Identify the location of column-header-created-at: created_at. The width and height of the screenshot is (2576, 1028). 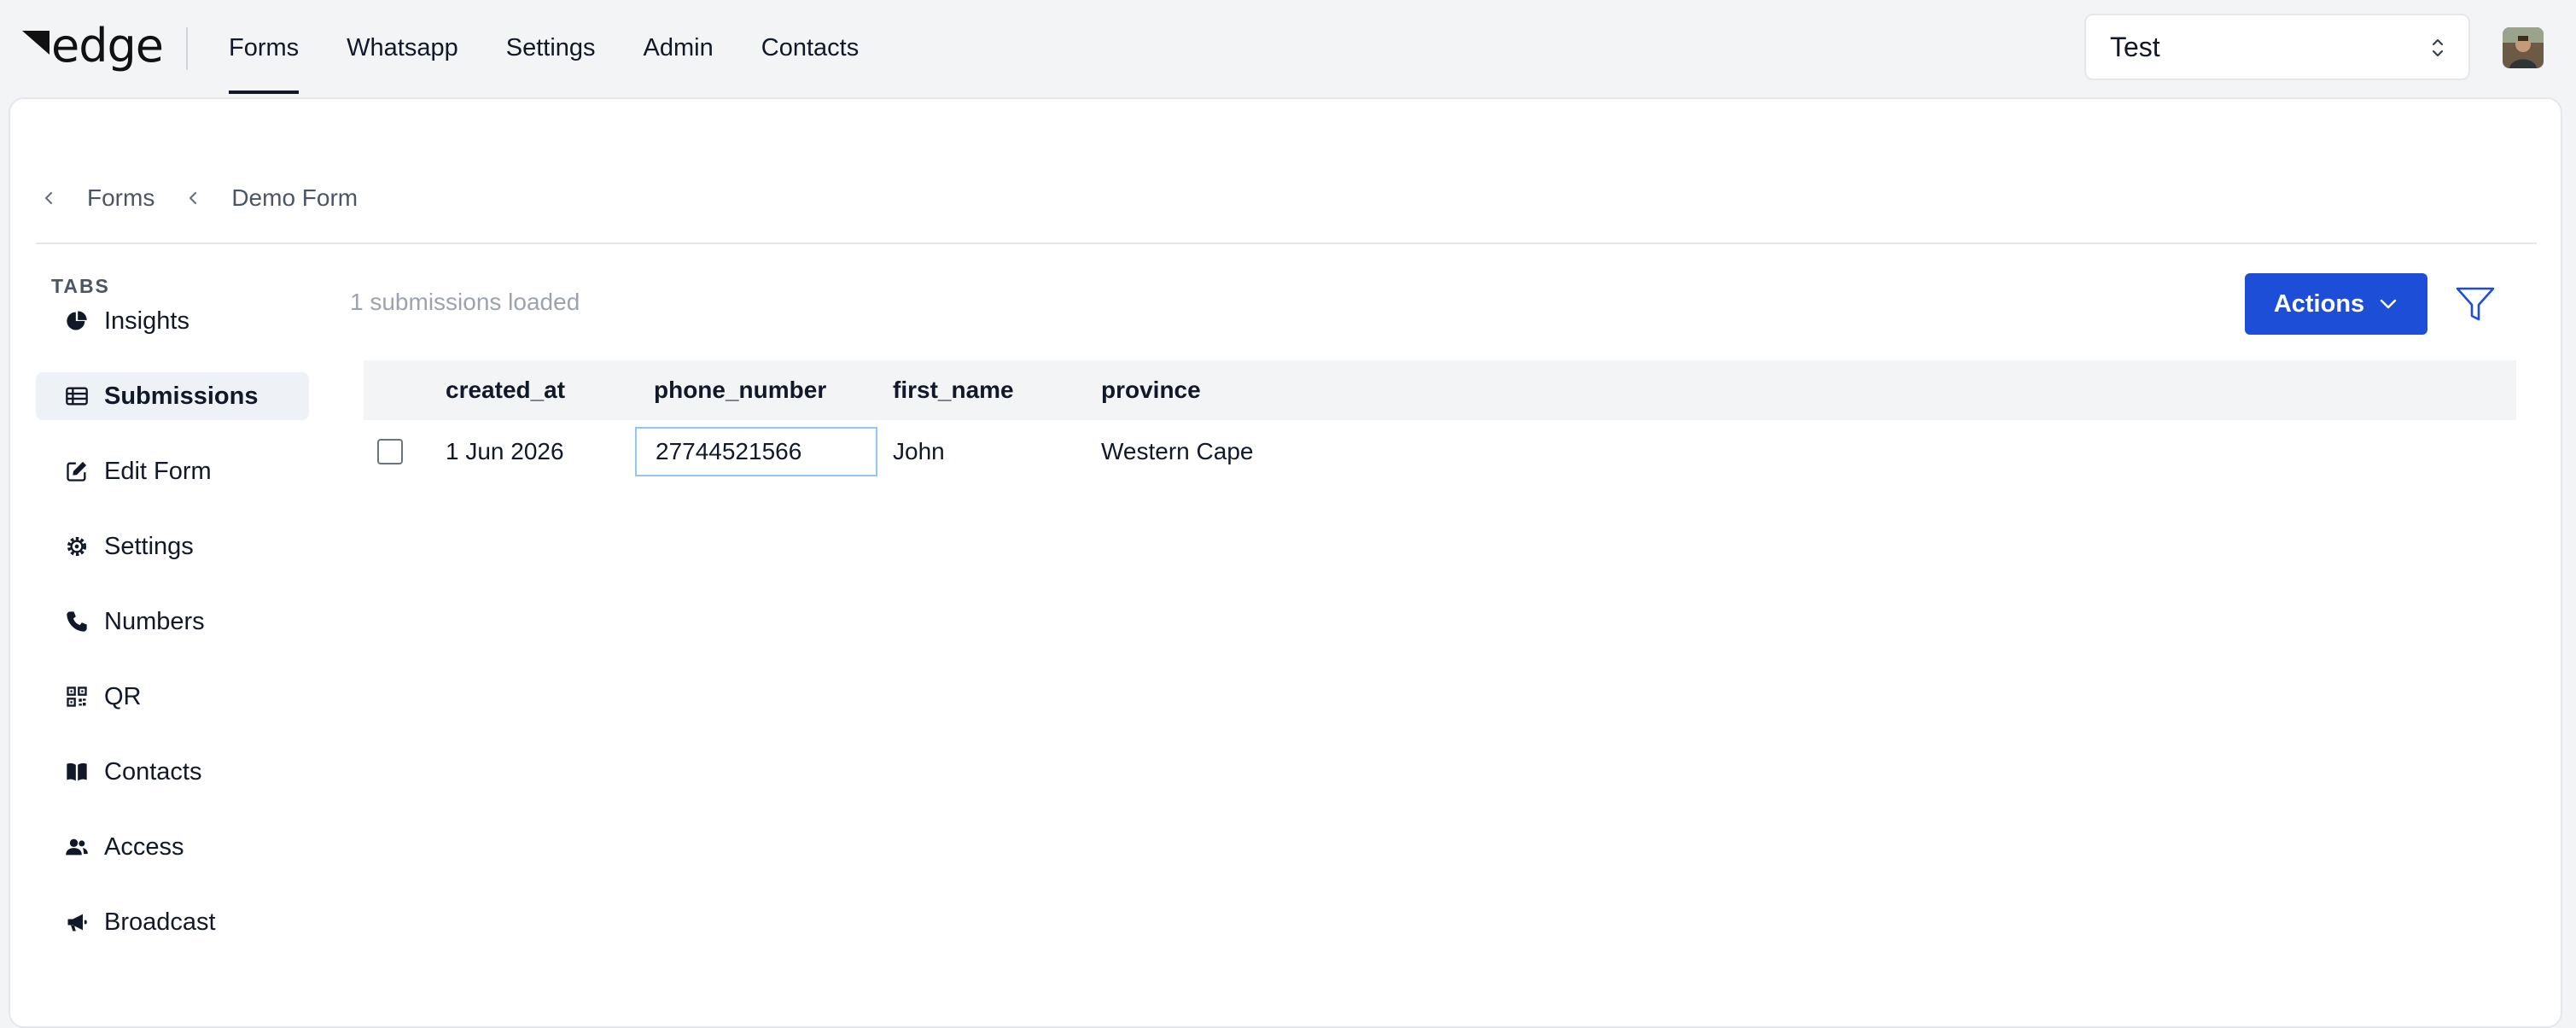
(505, 391).